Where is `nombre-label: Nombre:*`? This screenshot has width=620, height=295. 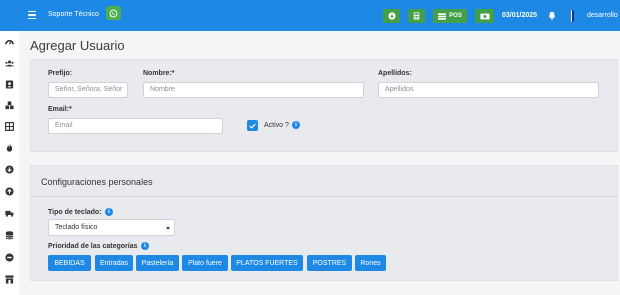
nombre-label: Nombre:* is located at coordinates (159, 73).